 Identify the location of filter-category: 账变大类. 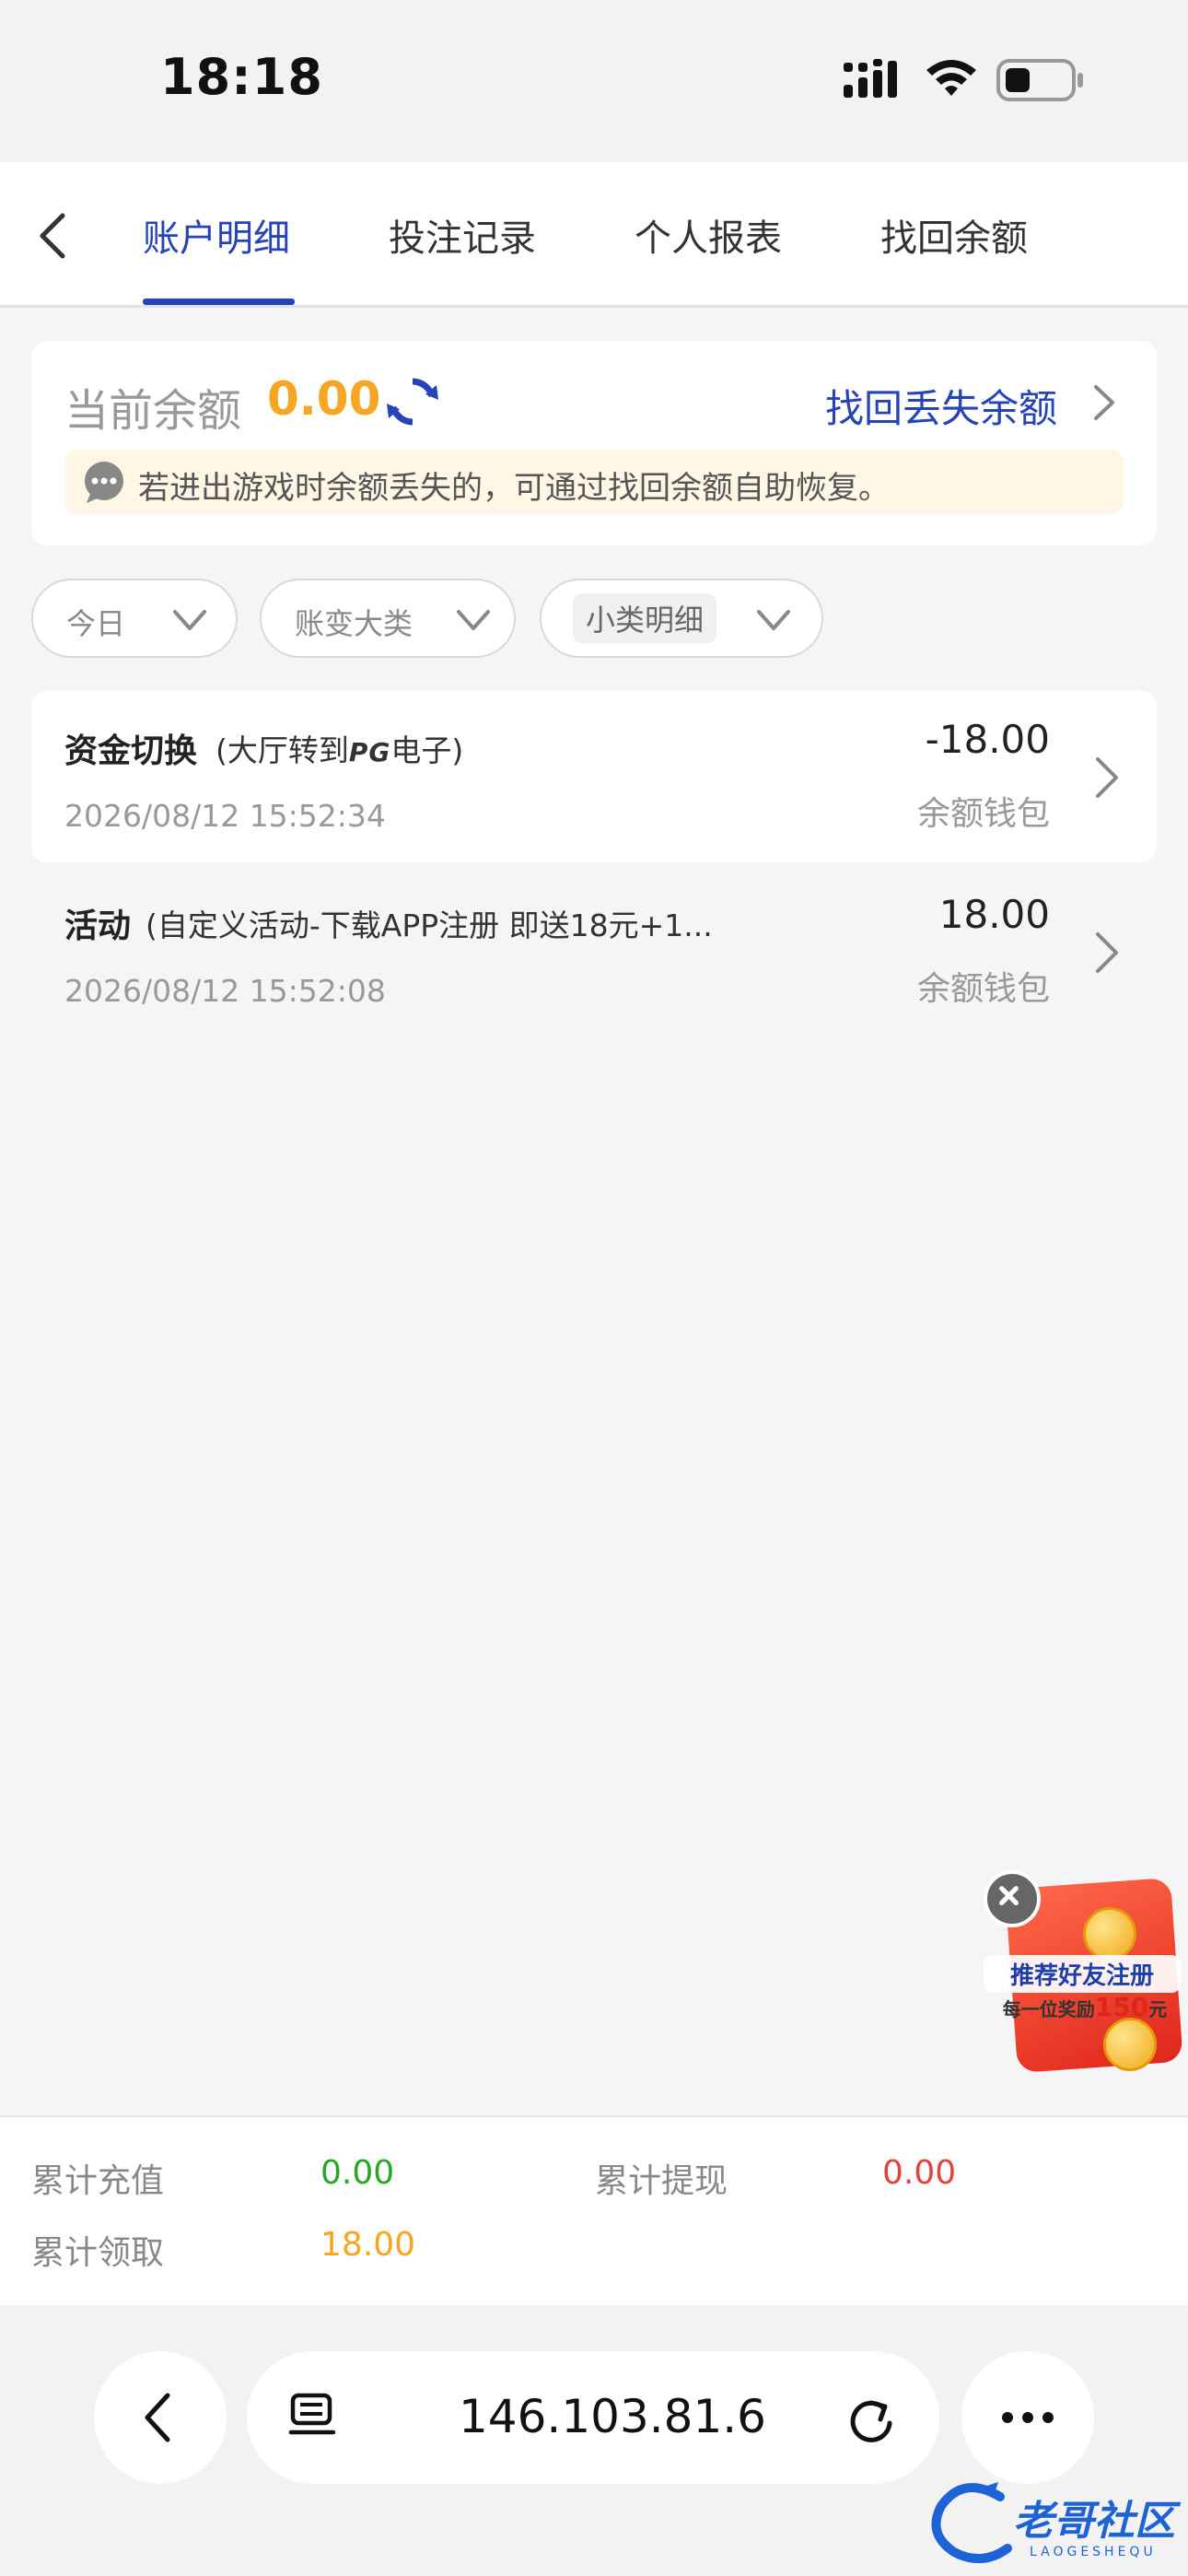
(388, 618).